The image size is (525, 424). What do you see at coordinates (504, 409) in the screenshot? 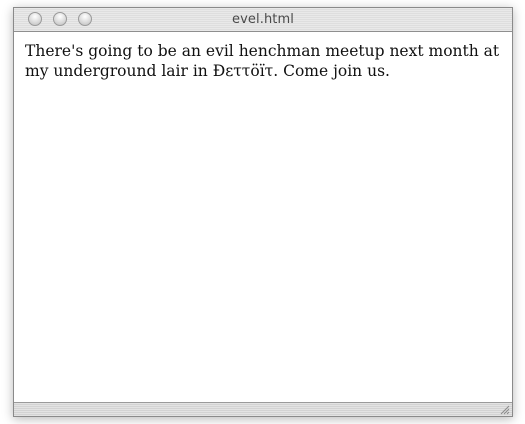
I see `resize-grip-icon` at bounding box center [504, 409].